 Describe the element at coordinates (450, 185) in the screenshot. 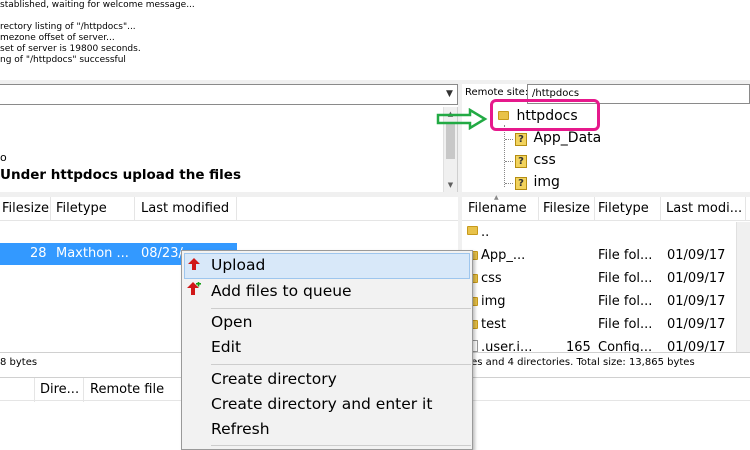

I see `scroll-down-icon: ▼` at that location.